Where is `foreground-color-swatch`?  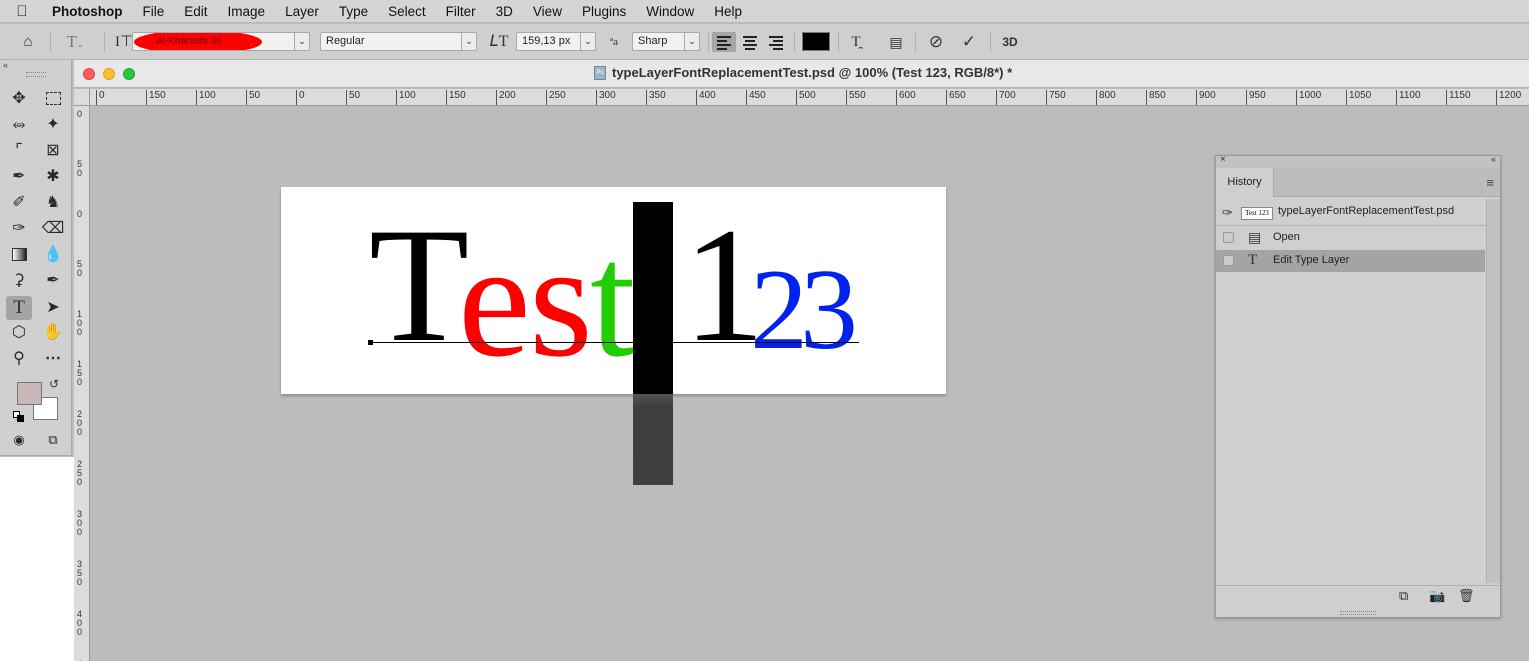 foreground-color-swatch is located at coordinates (29, 393).